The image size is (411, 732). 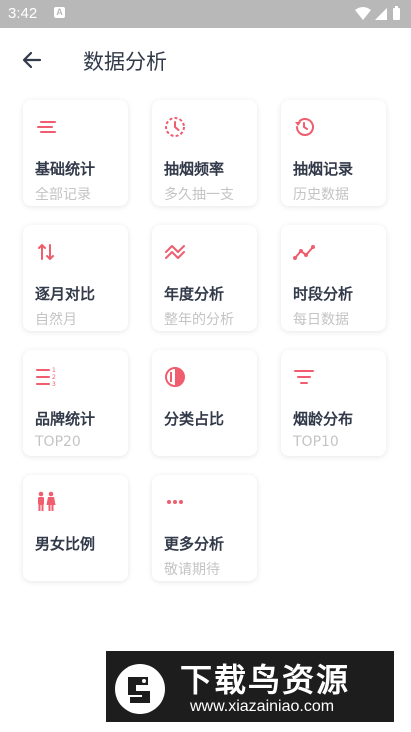 What do you see at coordinates (204, 278) in the screenshot?
I see `card-annual-analysis: 年度分析 整年的分析` at bounding box center [204, 278].